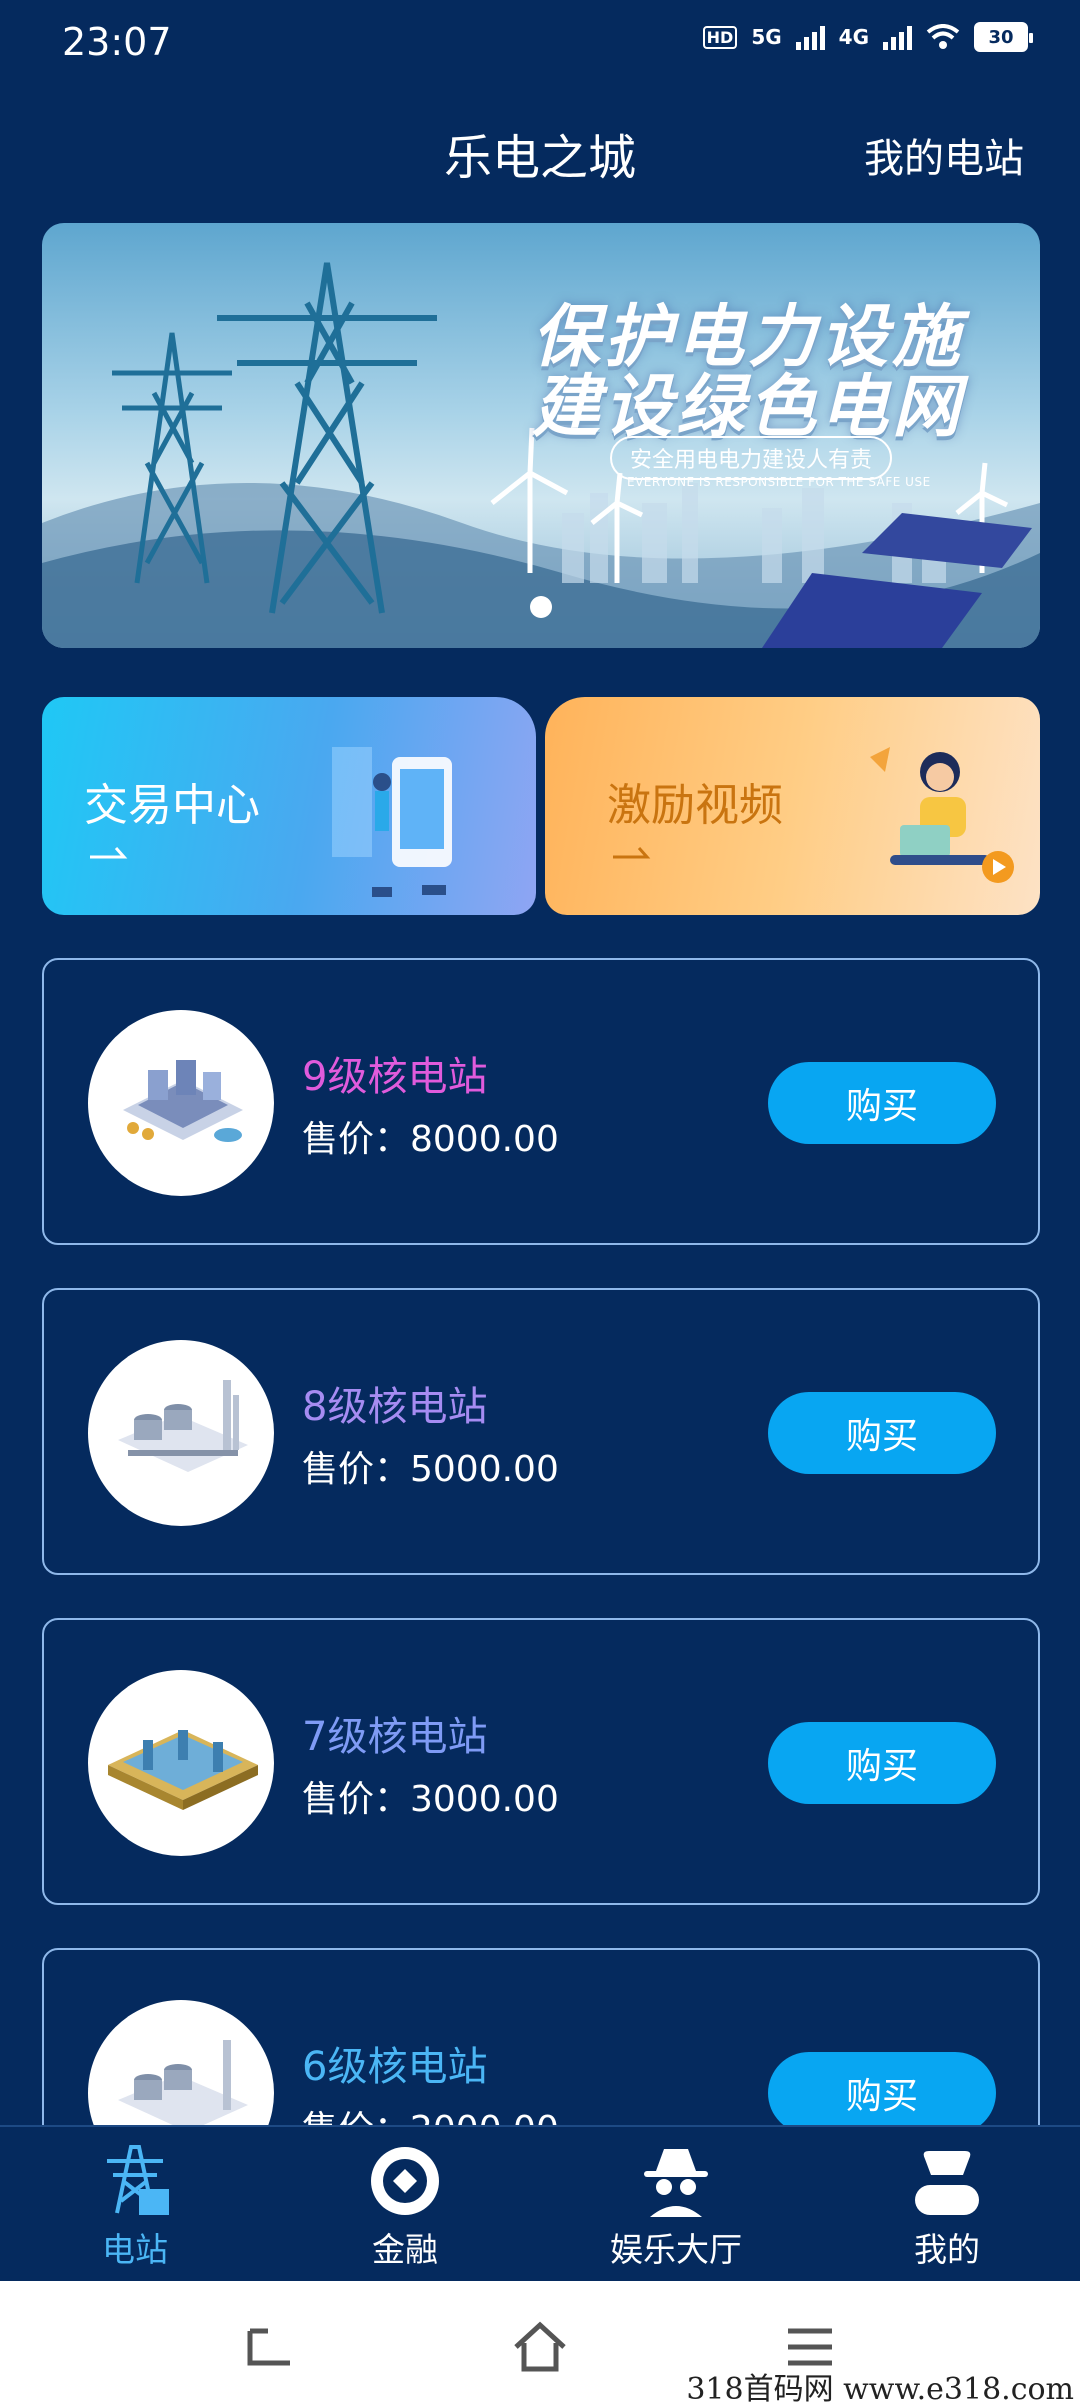  Describe the element at coordinates (792, 806) in the screenshot. I see `reward-video-card: 激励视频` at that location.